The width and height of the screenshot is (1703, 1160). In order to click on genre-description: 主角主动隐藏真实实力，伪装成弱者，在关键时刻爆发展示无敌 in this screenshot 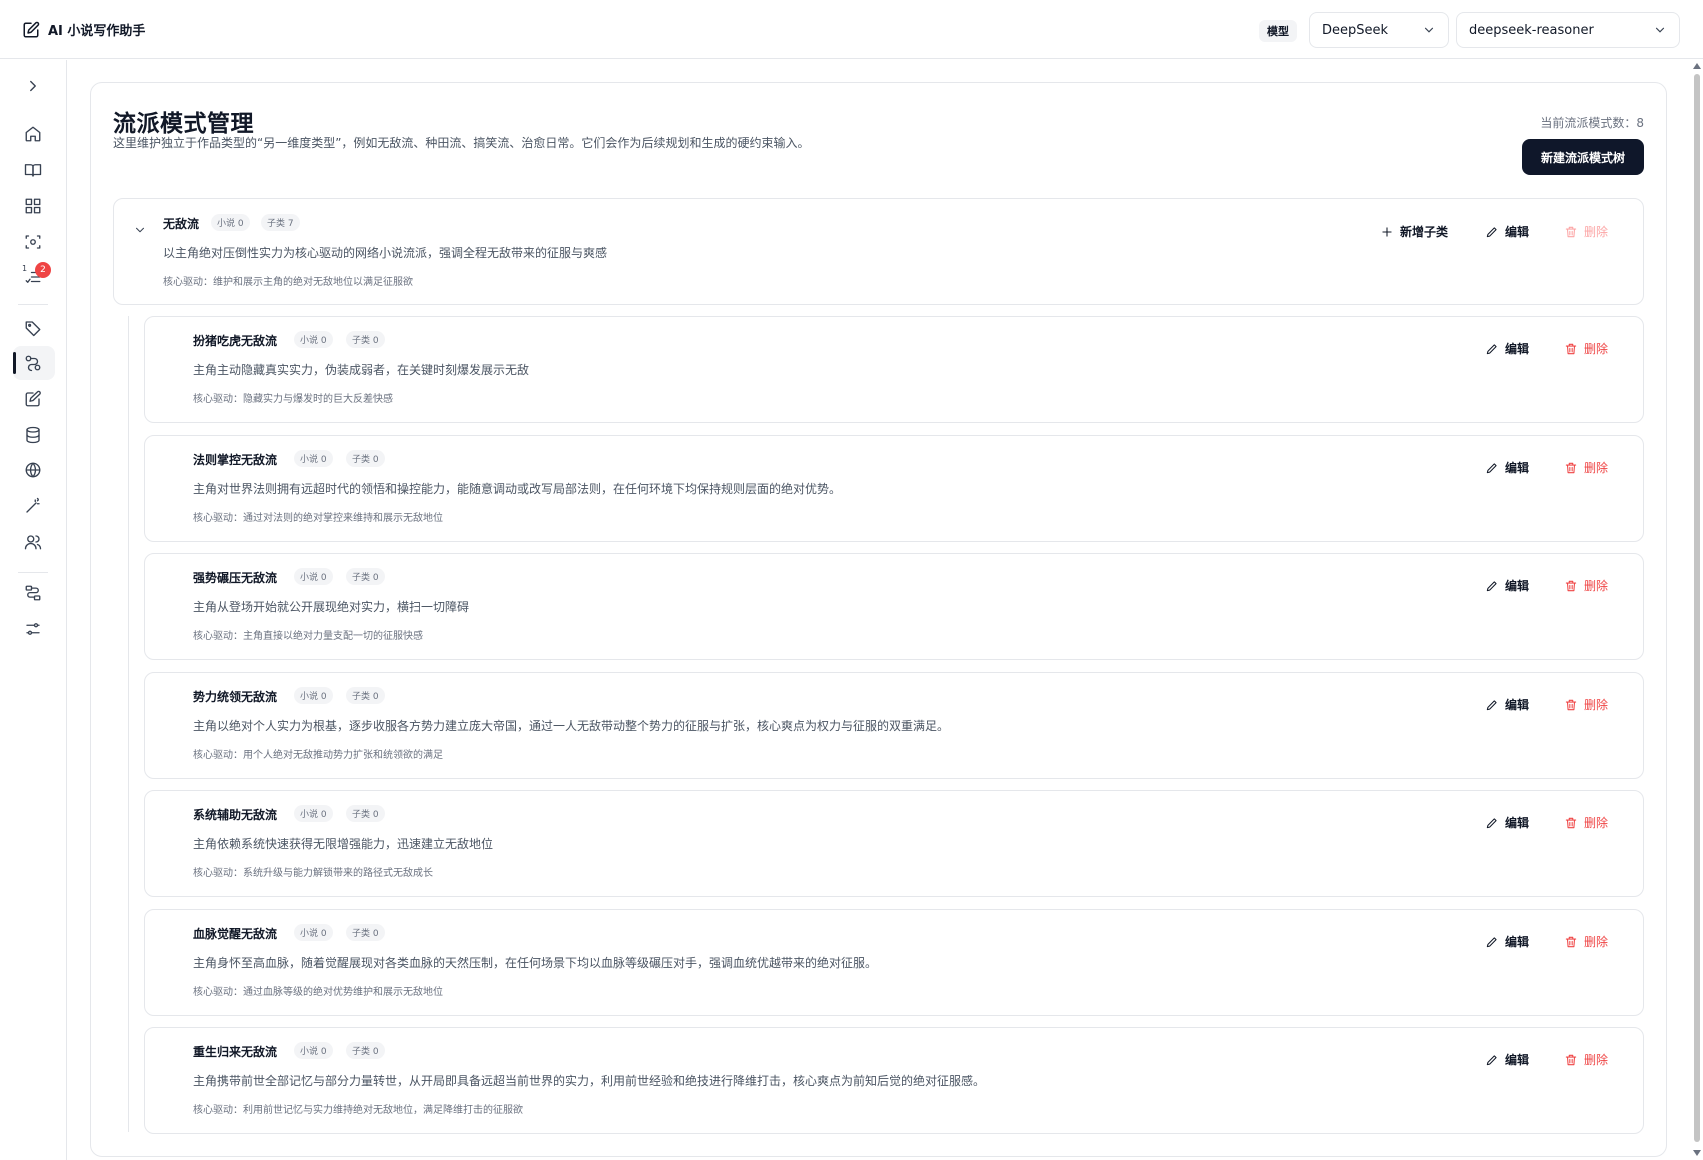, I will do `click(361, 370)`.